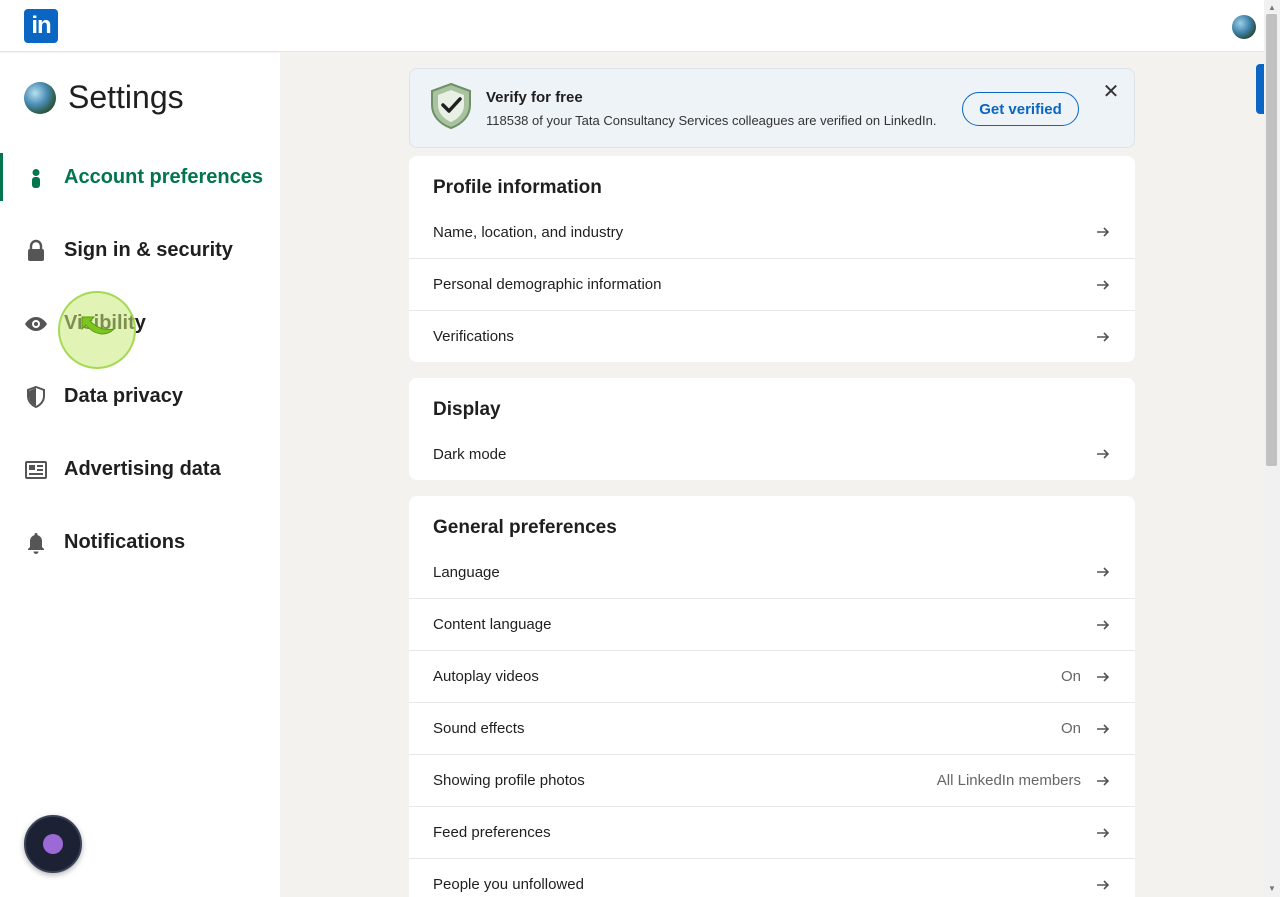 This screenshot has height=897, width=1280. What do you see at coordinates (528, 232) in the screenshot?
I see `row-label: Name, location, and industry` at bounding box center [528, 232].